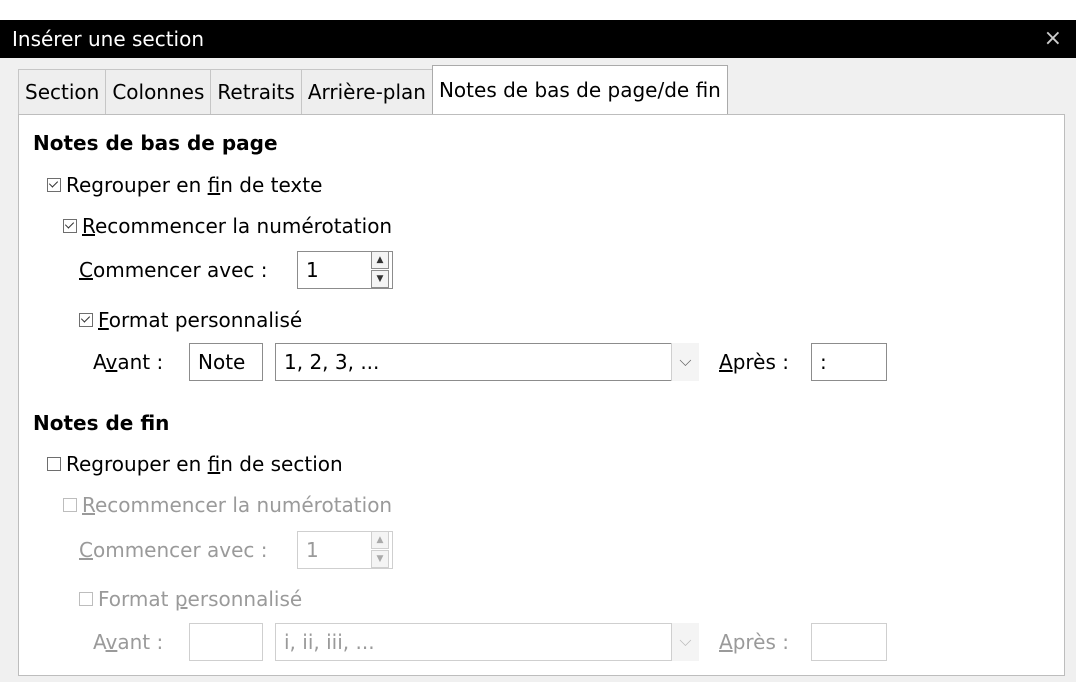 Image resolution: width=1076 pixels, height=682 pixels. Describe the element at coordinates (128, 362) in the screenshot. I see `footnotes-before-label: Avant :` at that location.